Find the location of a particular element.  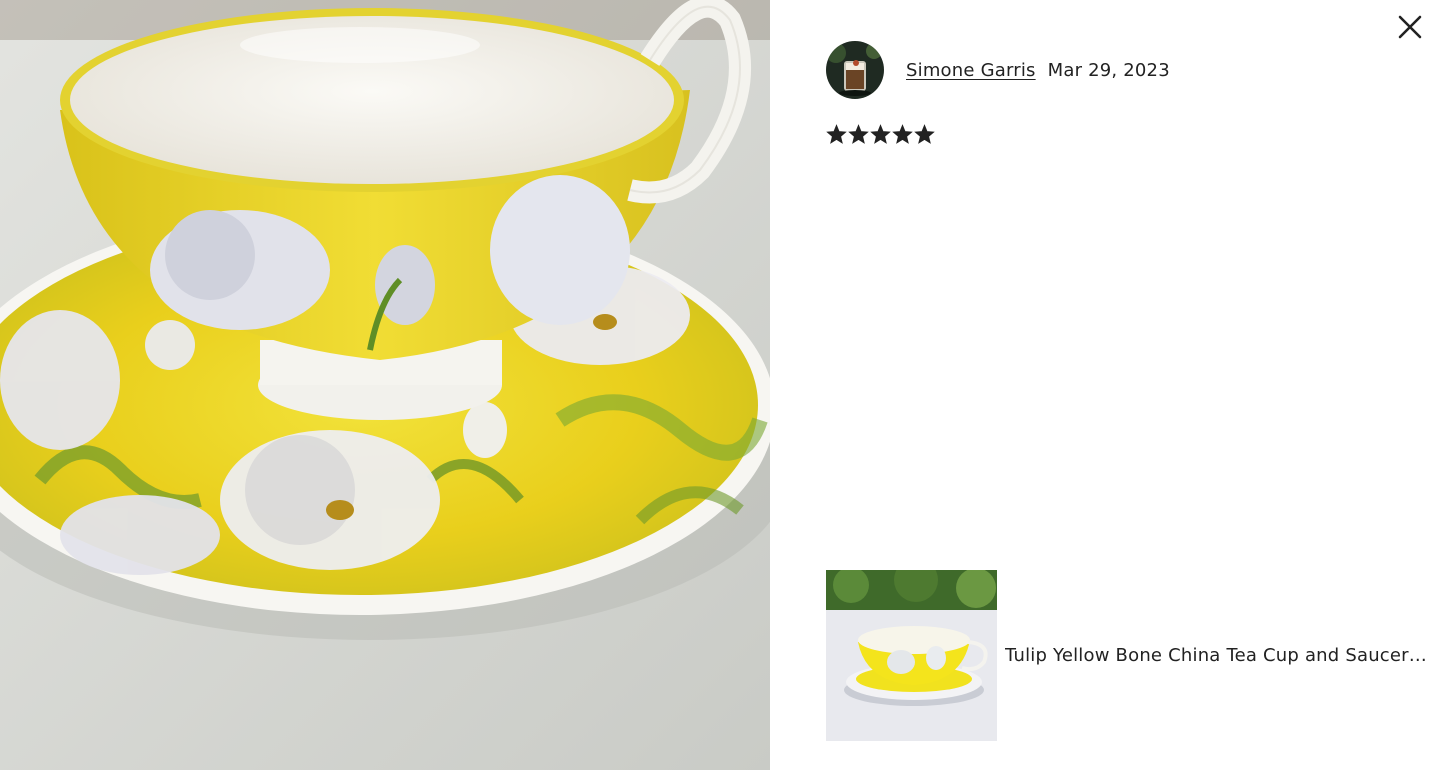

close-icon is located at coordinates (1410, 27).